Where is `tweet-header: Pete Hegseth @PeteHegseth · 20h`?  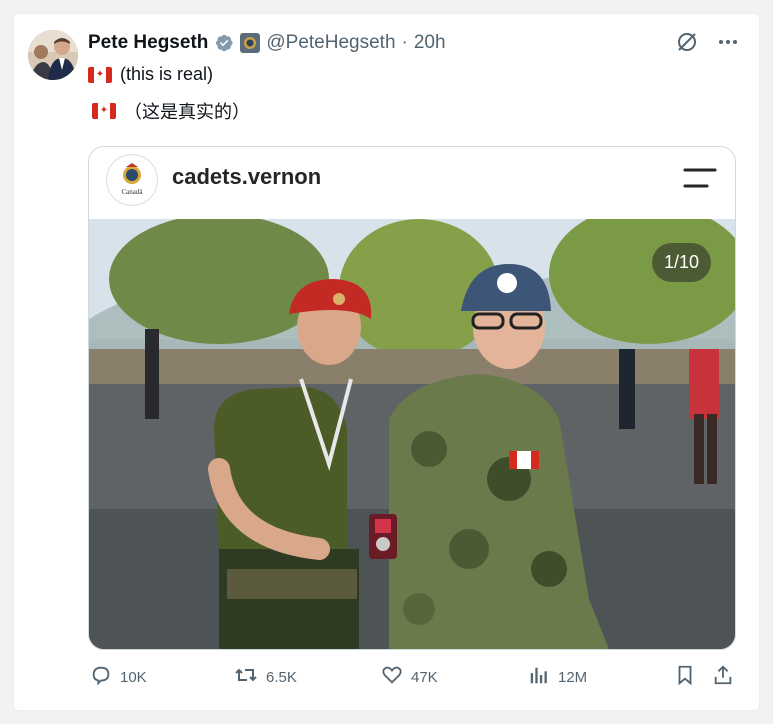 tweet-header: Pete Hegseth @PeteHegseth · 20h is located at coordinates (267, 43).